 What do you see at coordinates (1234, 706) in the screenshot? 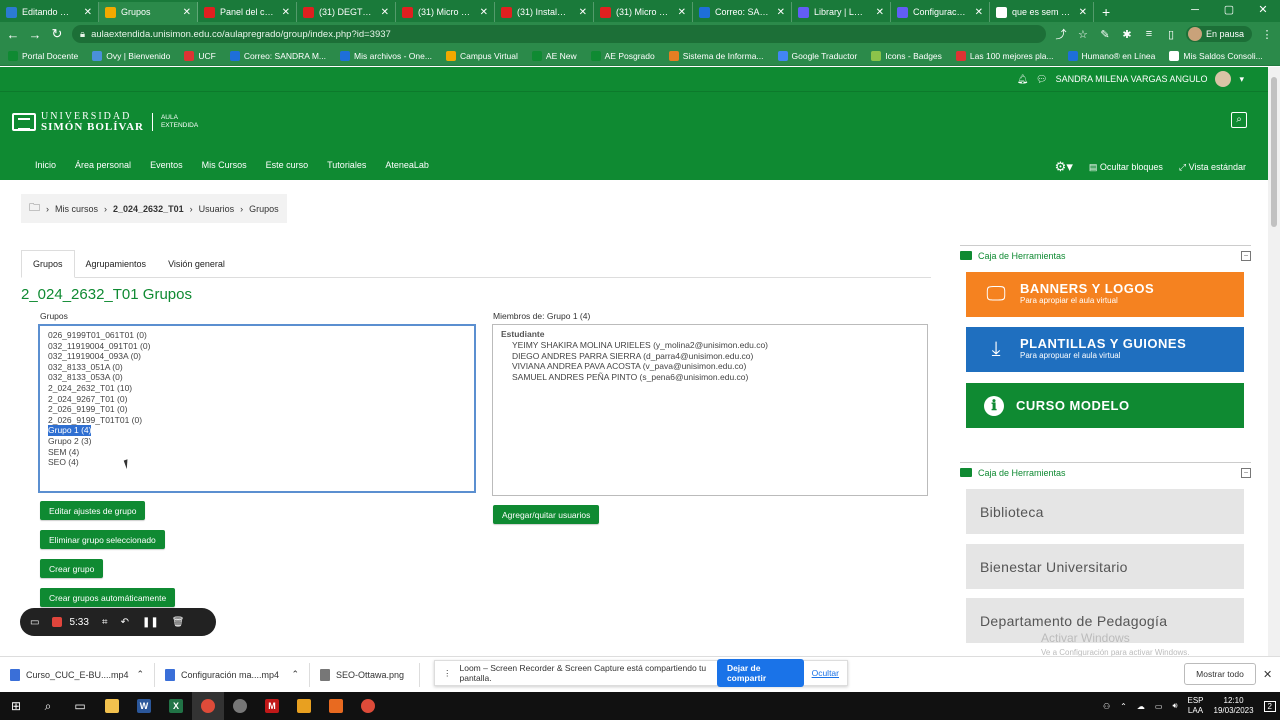
I see `clock: 12:10 19/03/2023` at bounding box center [1234, 706].